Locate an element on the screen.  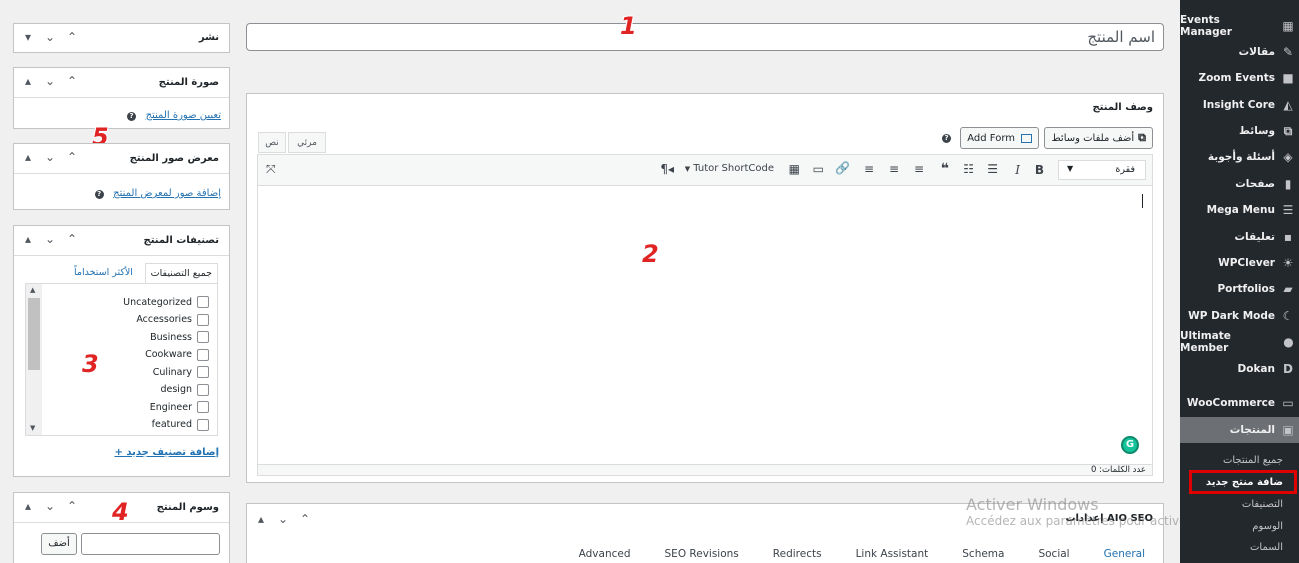
grammarly-icon: G is located at coordinates (1130, 445).